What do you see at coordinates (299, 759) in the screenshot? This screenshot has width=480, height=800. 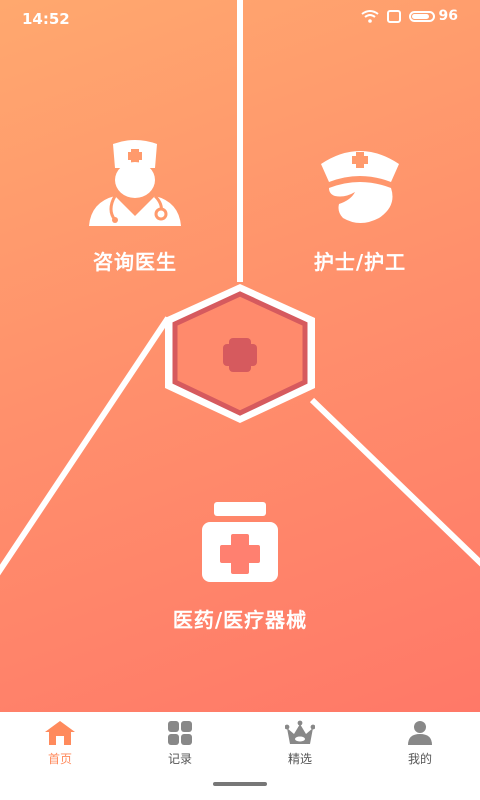 I see `tab-label: 精选` at bounding box center [299, 759].